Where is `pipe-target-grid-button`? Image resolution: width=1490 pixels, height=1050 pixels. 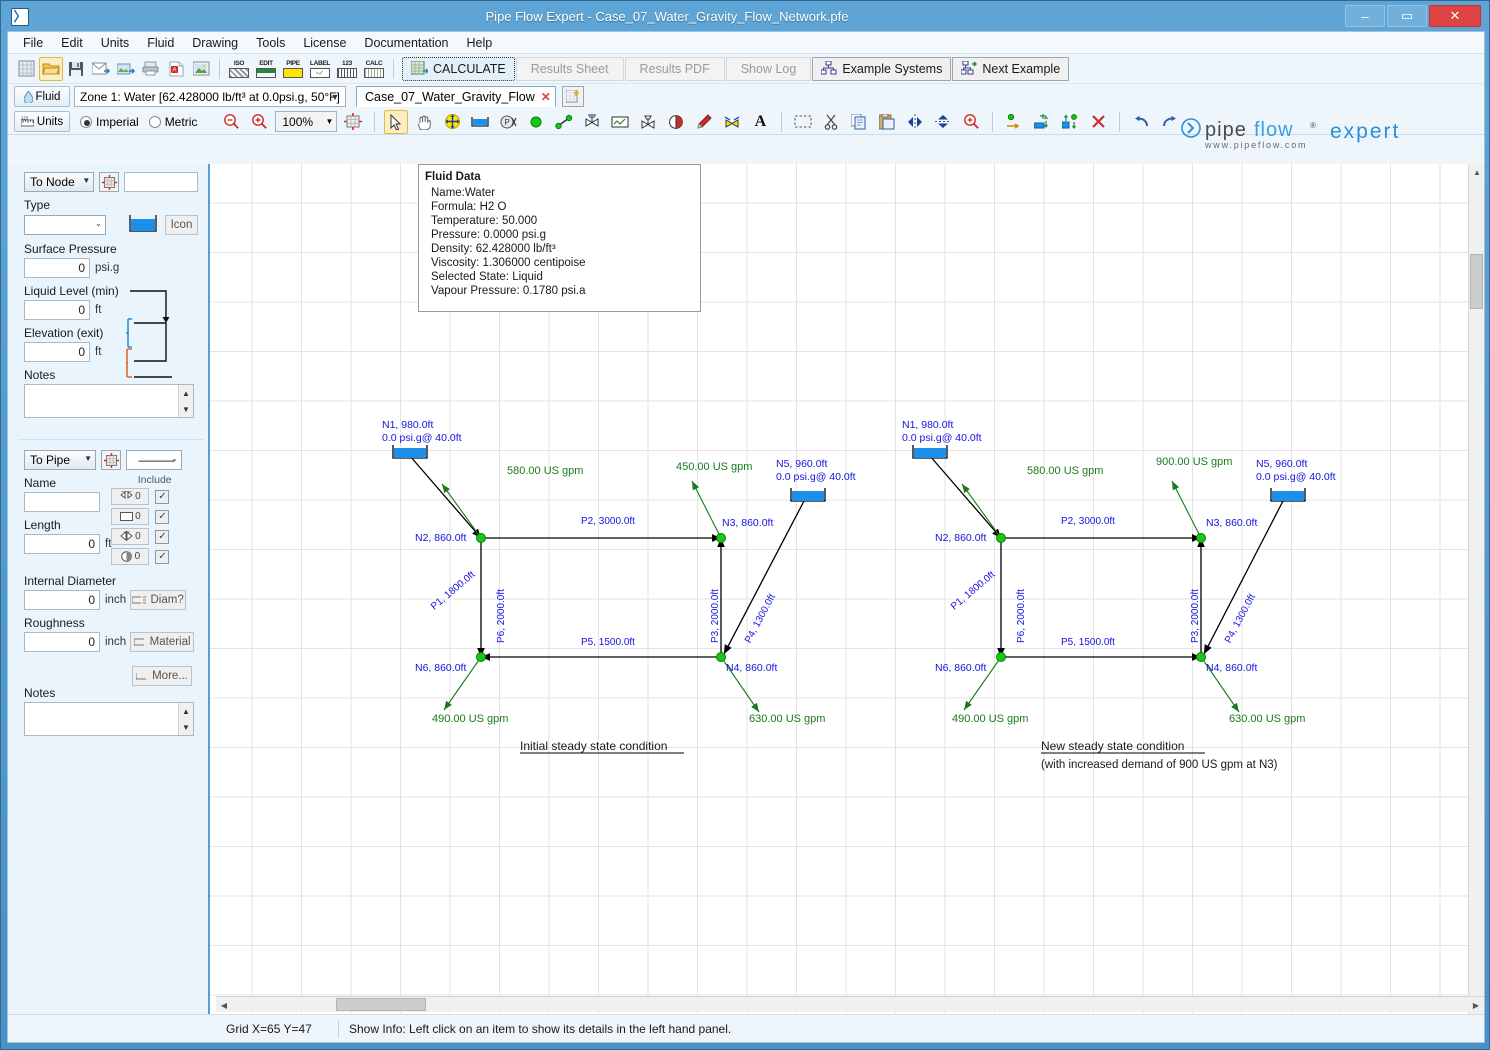 pipe-target-grid-button is located at coordinates (111, 460).